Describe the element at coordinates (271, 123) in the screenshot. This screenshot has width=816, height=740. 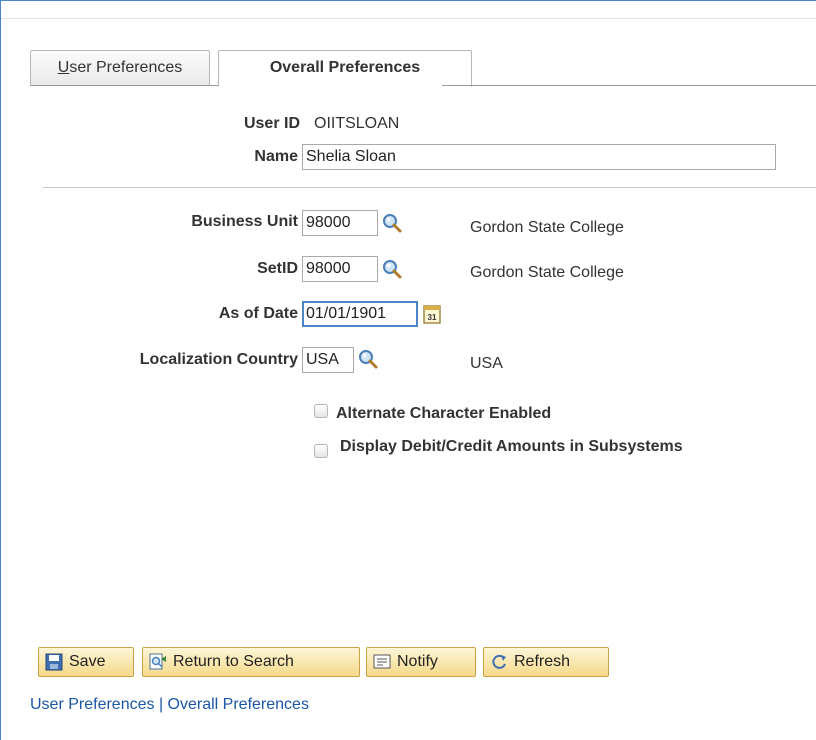
I see `user-id-label: User ID` at that location.